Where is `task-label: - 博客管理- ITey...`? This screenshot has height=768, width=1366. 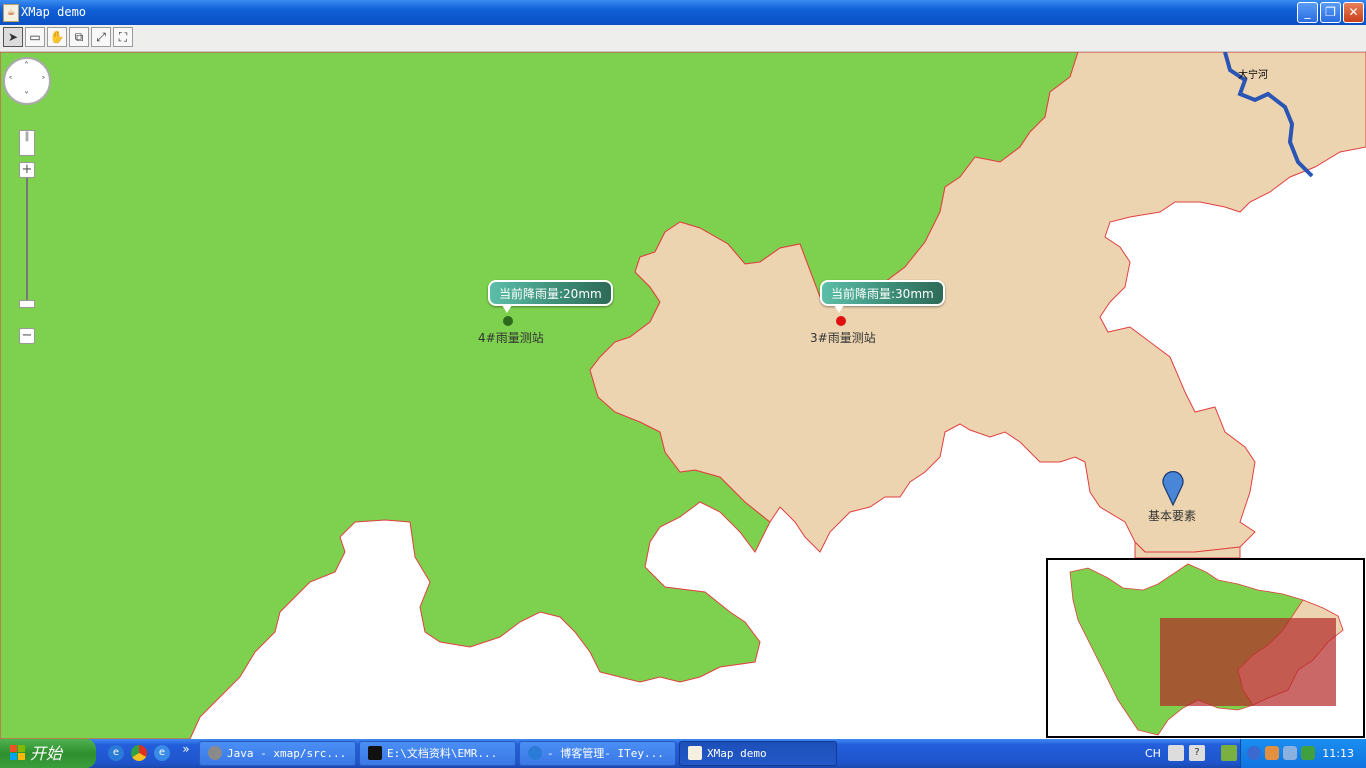
task-label: - 博客管理- ITey... is located at coordinates (605, 753).